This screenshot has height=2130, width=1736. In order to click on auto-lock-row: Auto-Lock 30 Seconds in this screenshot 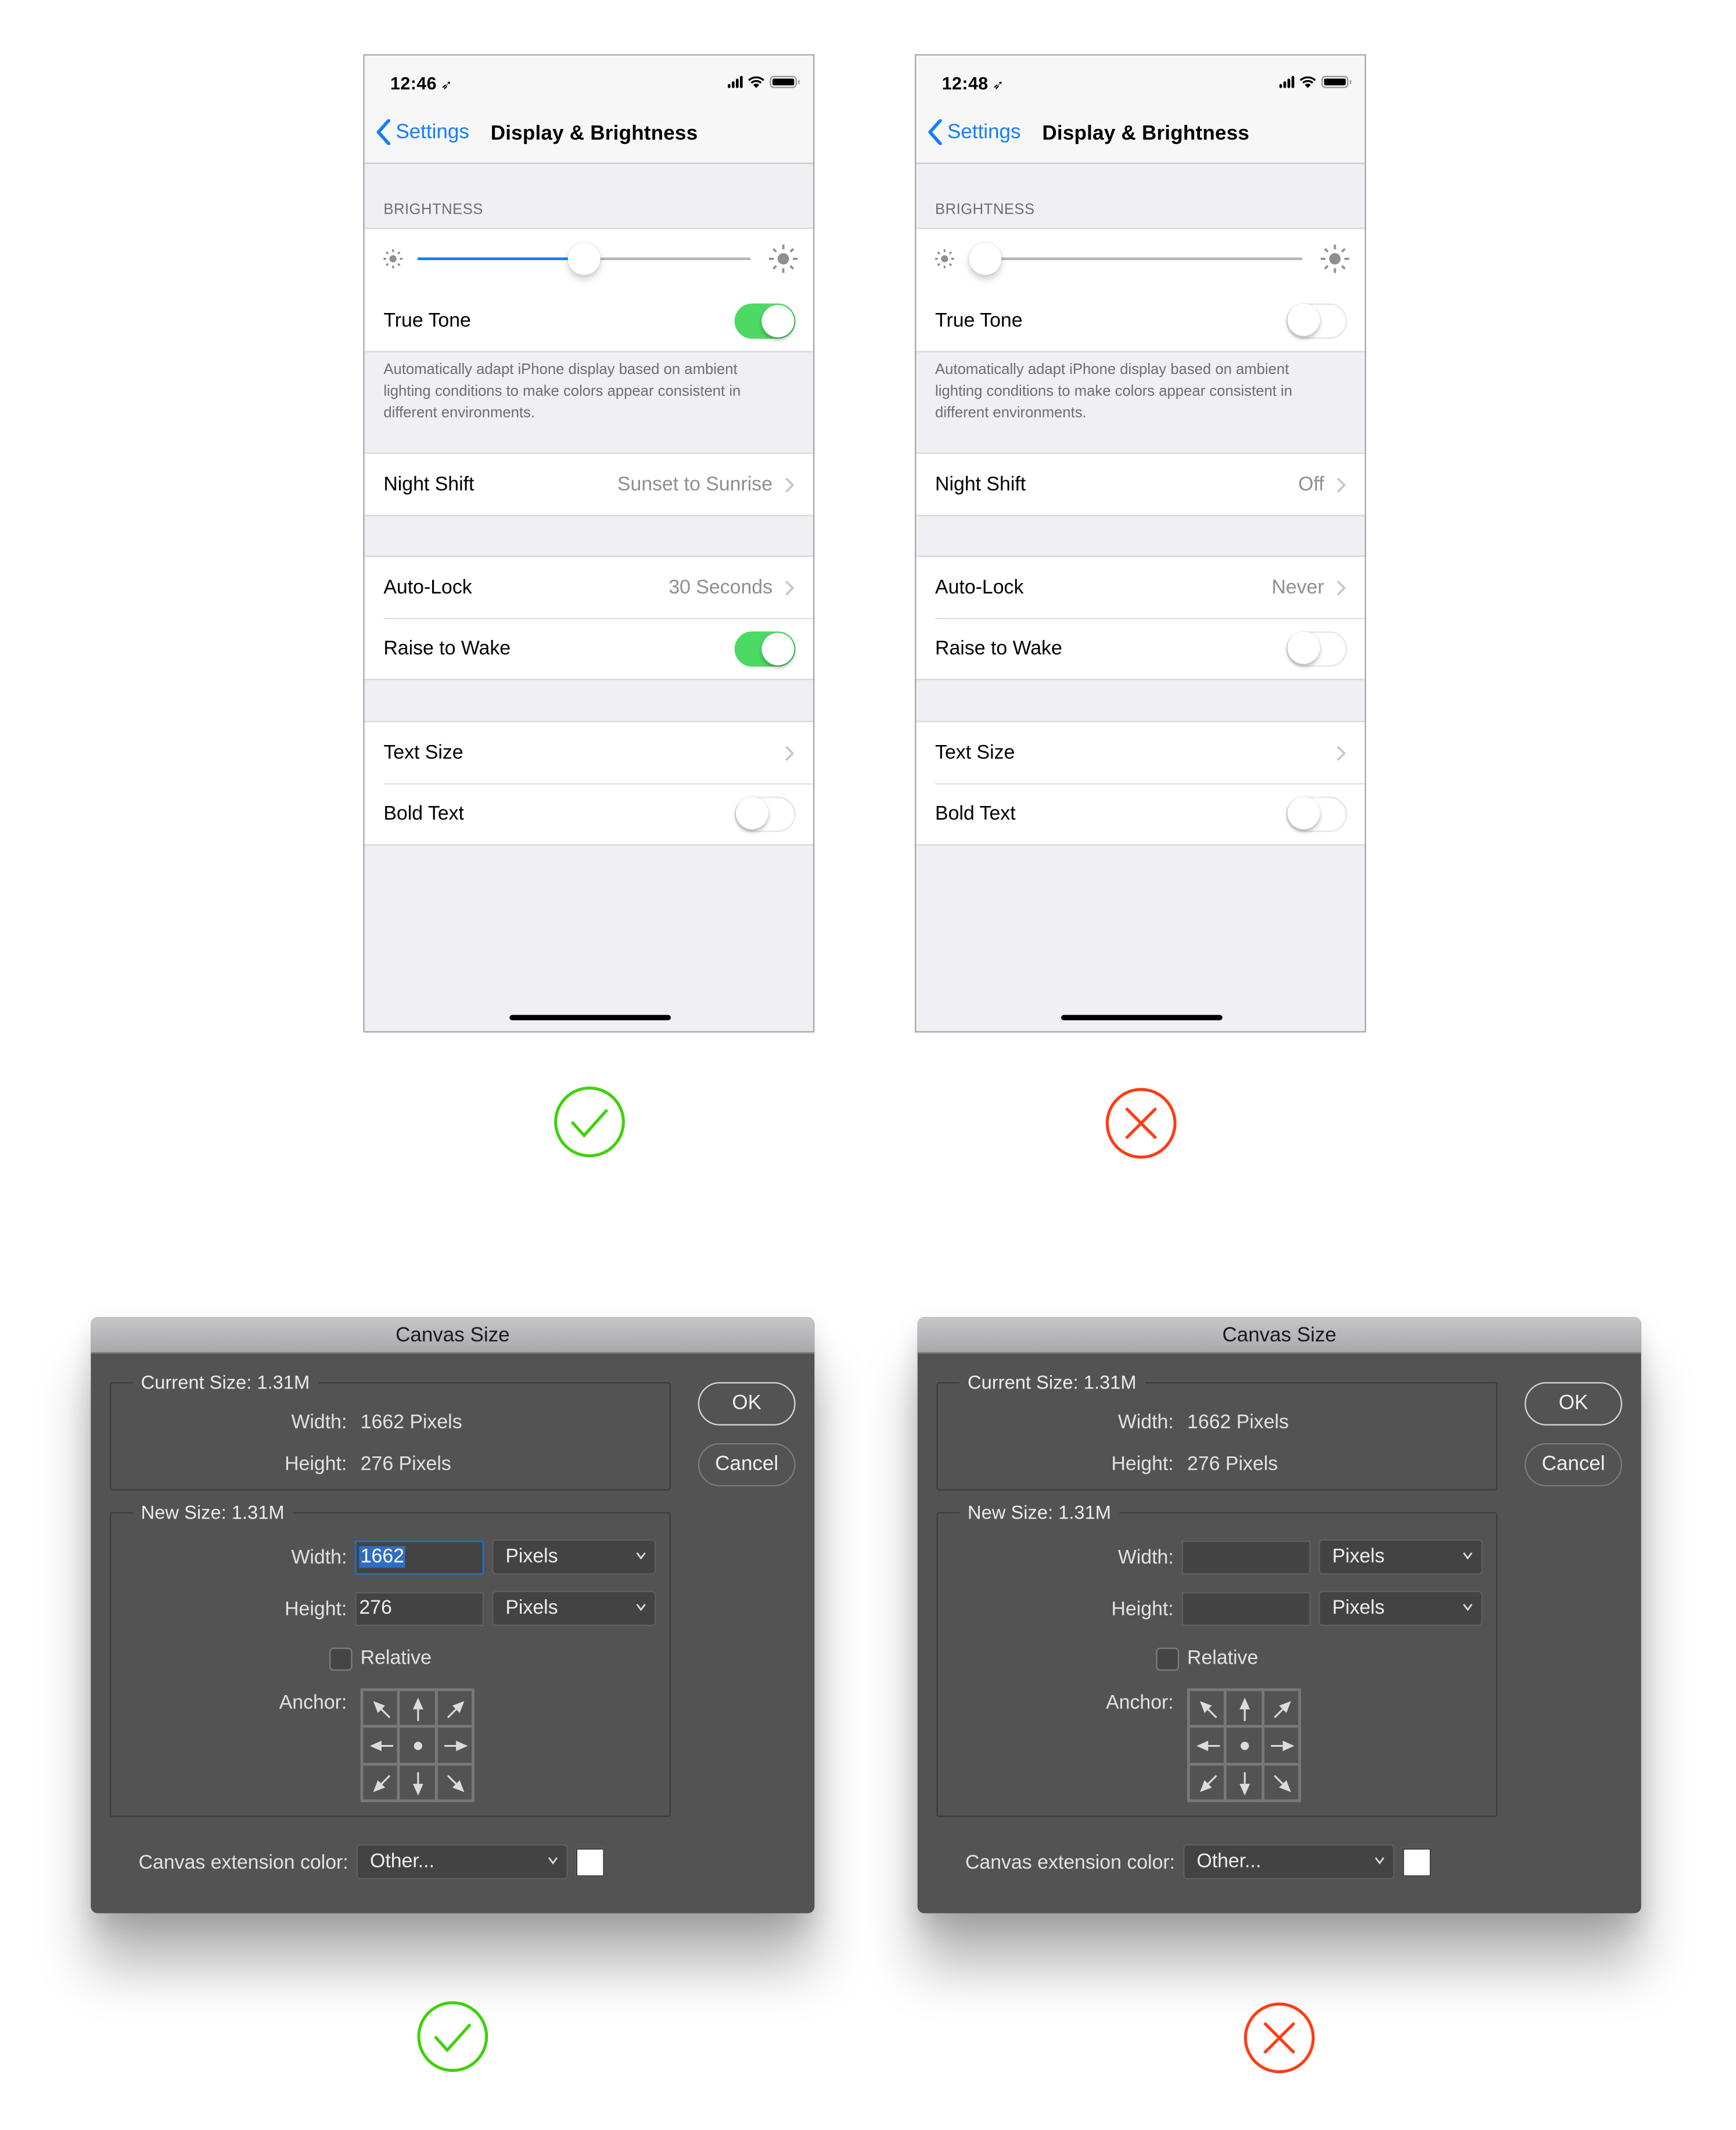, I will do `click(589, 587)`.